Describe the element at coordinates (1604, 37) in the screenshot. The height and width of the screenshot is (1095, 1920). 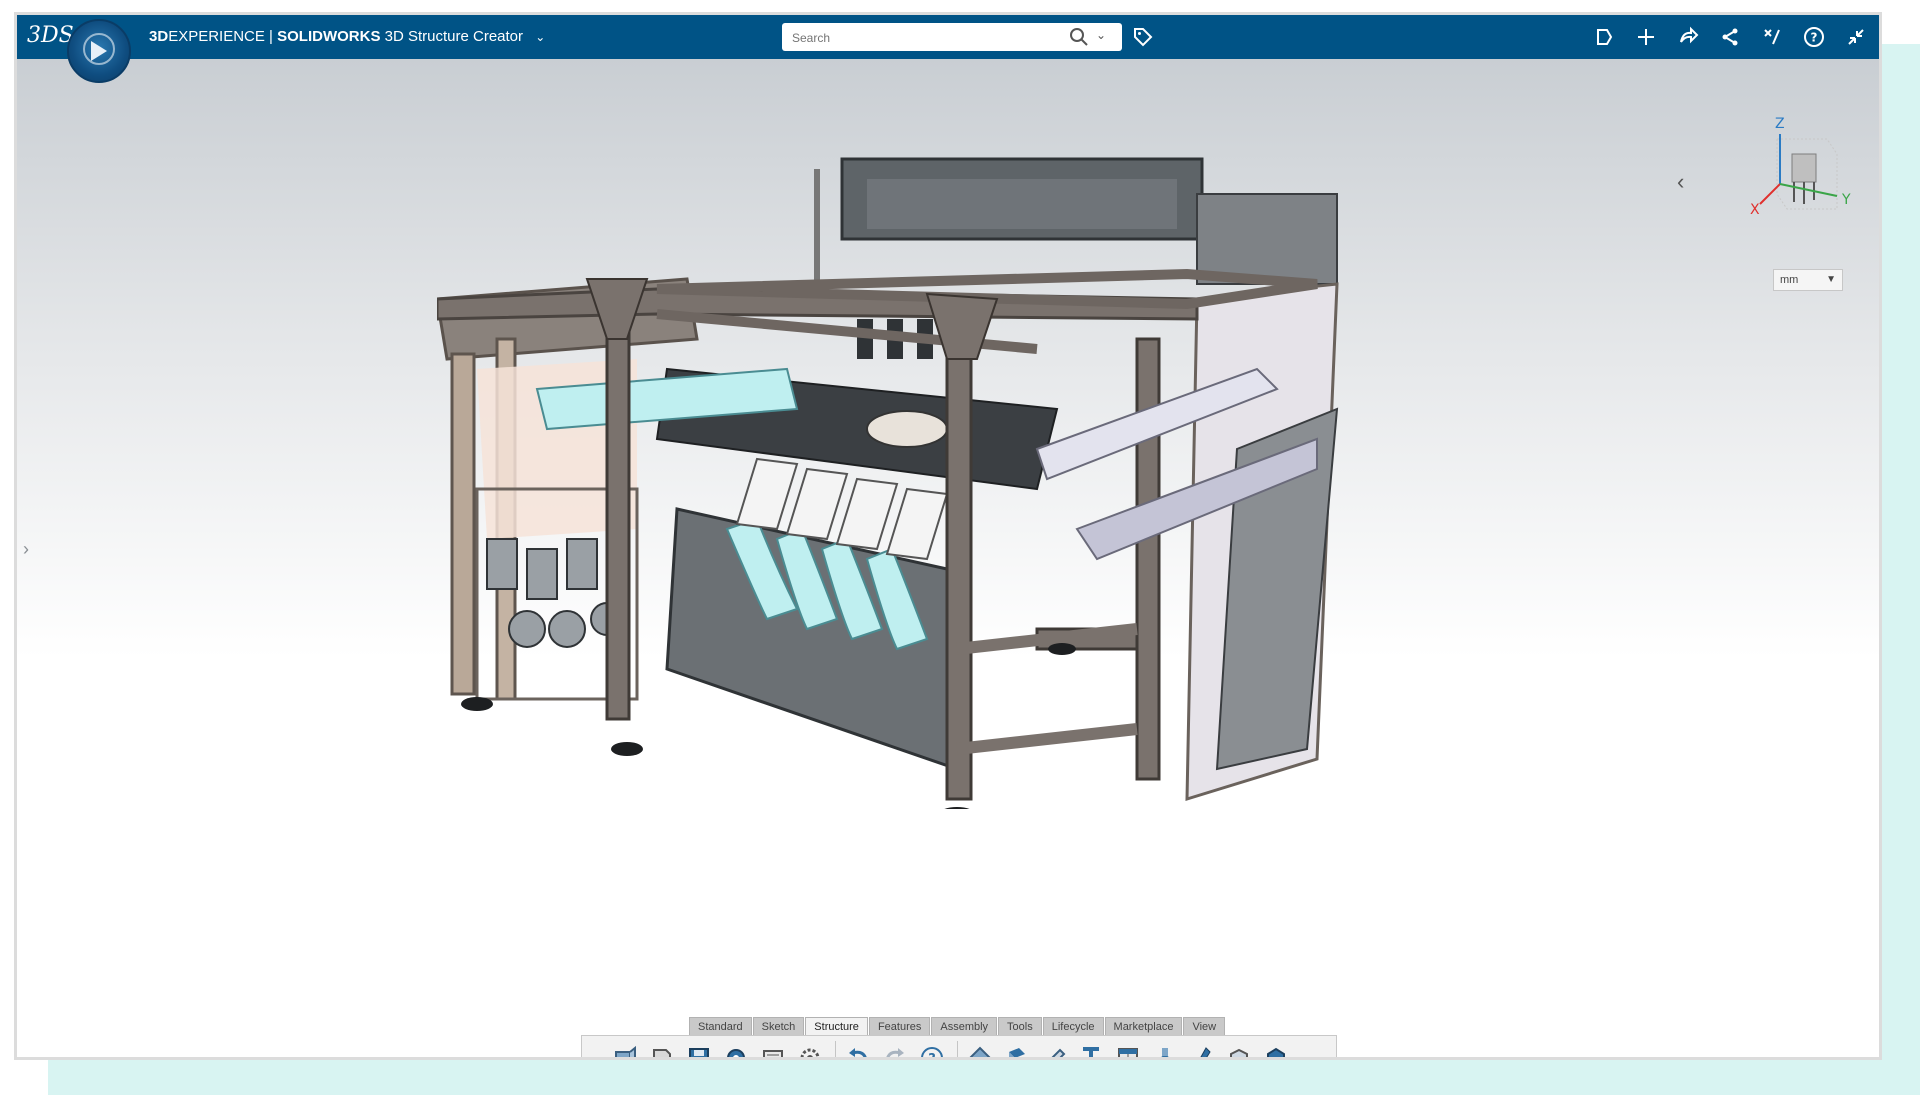
I see `share-icon` at that location.